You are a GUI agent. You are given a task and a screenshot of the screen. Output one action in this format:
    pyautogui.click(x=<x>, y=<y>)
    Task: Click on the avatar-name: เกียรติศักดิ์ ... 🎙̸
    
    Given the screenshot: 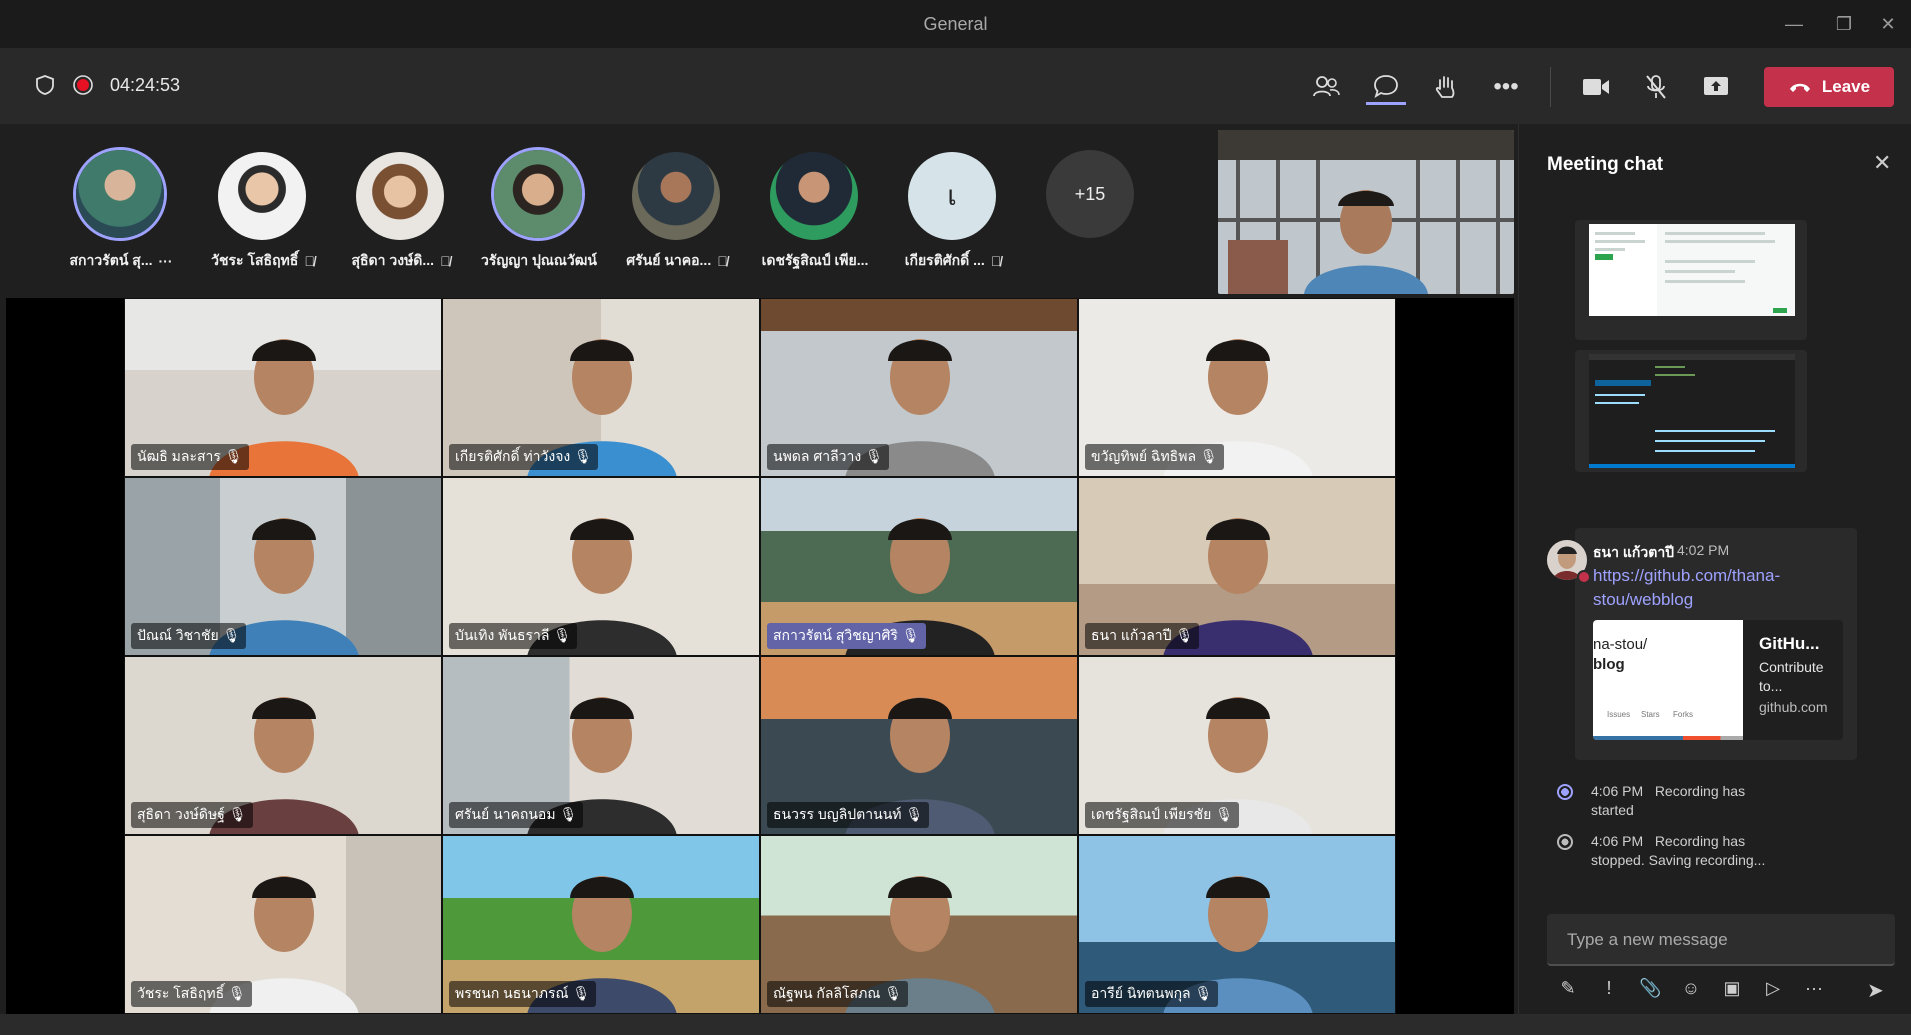 What is the action you would take?
    pyautogui.click(x=953, y=260)
    